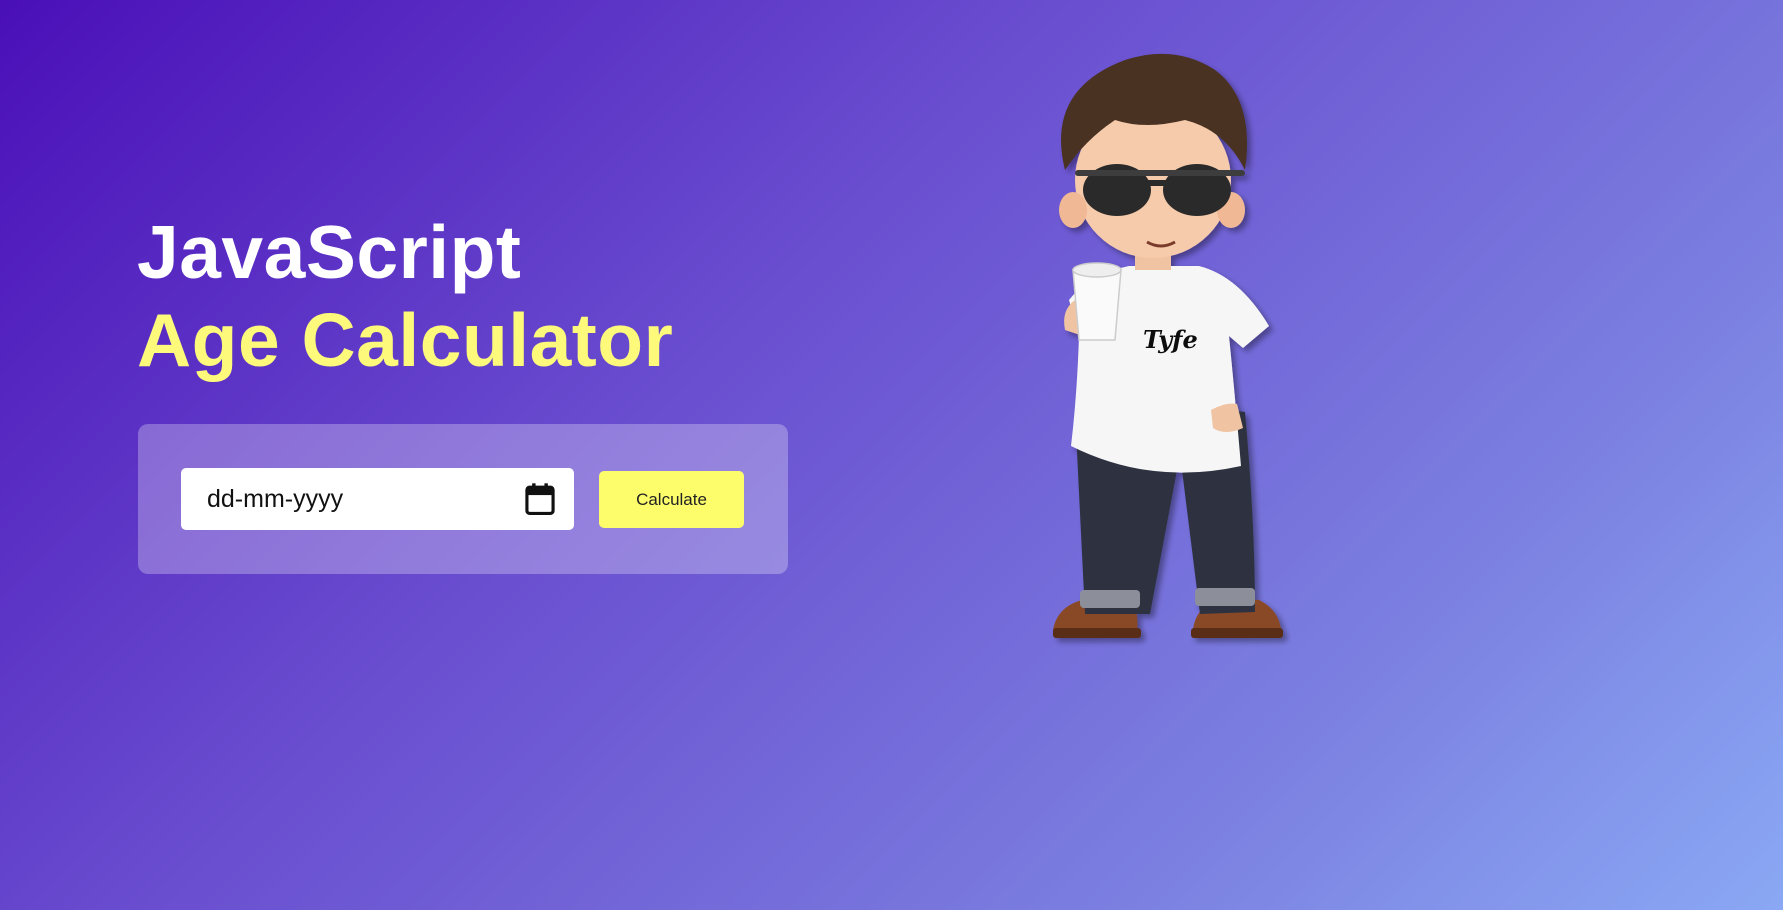 The height and width of the screenshot is (910, 1783). What do you see at coordinates (275, 499) in the screenshot?
I see `date-placeholder: dd-mm-yyyy` at bounding box center [275, 499].